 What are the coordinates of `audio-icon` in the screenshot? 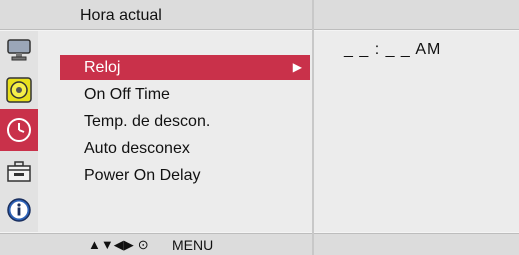 It's located at (19, 90).